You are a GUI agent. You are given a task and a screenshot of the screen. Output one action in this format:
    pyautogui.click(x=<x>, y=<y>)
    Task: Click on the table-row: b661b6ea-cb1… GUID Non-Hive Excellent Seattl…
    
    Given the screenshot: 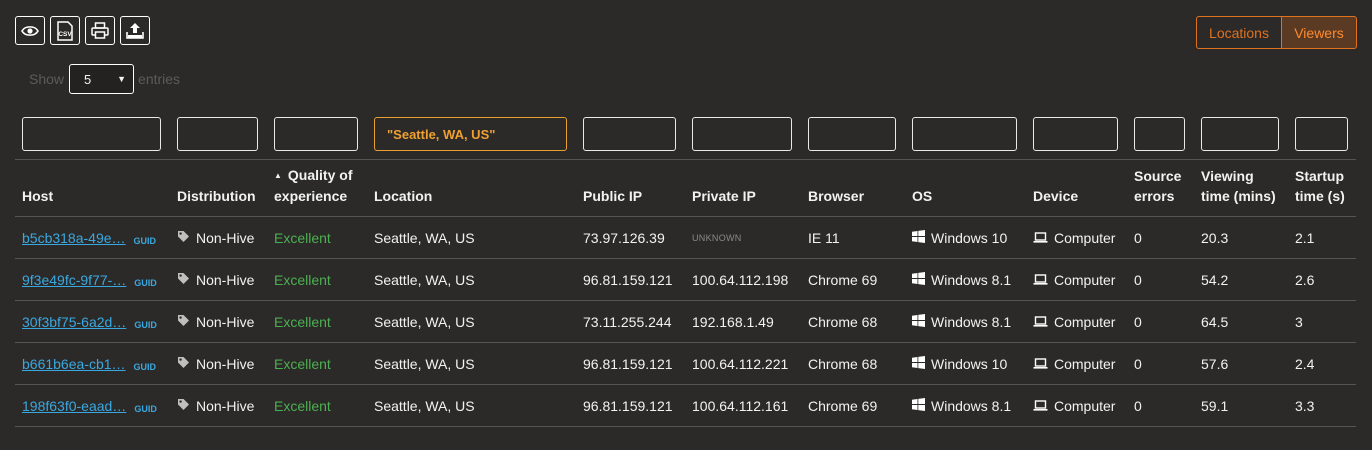 What is the action you would take?
    pyautogui.click(x=686, y=364)
    